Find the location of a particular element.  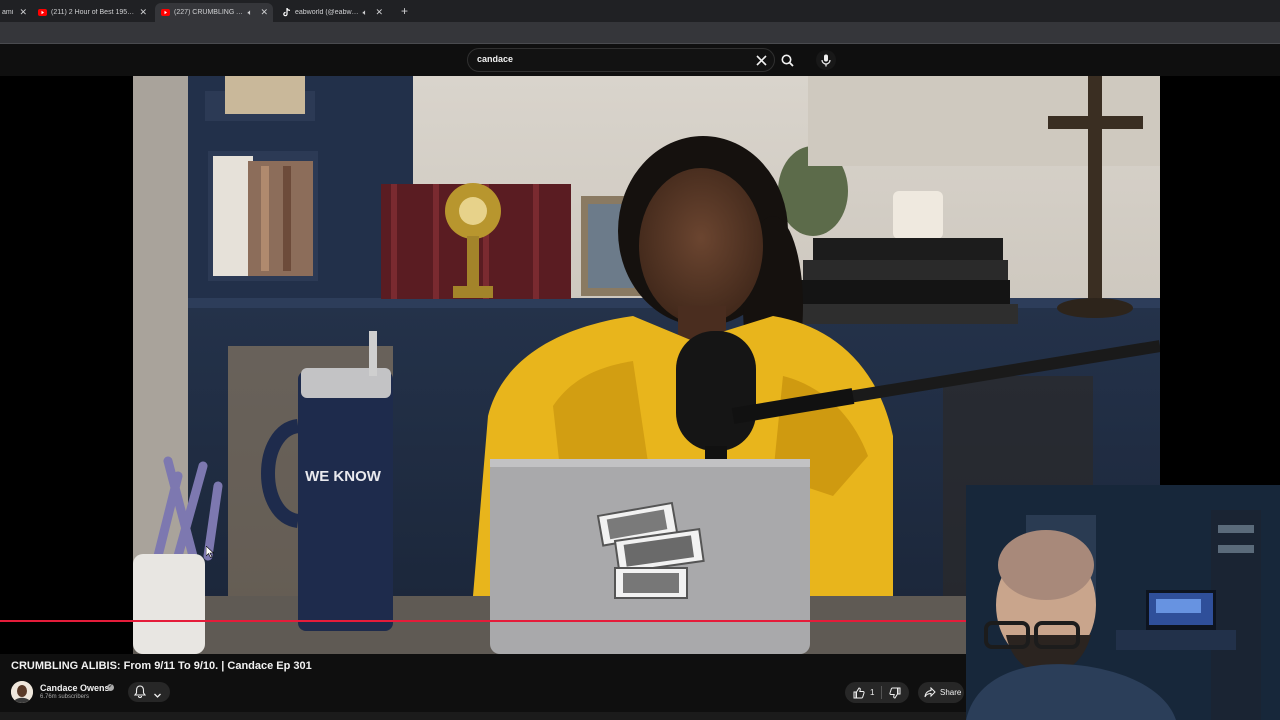

tab-title: (211) 2 Hour of Best 1950's So is located at coordinates (93, 12).